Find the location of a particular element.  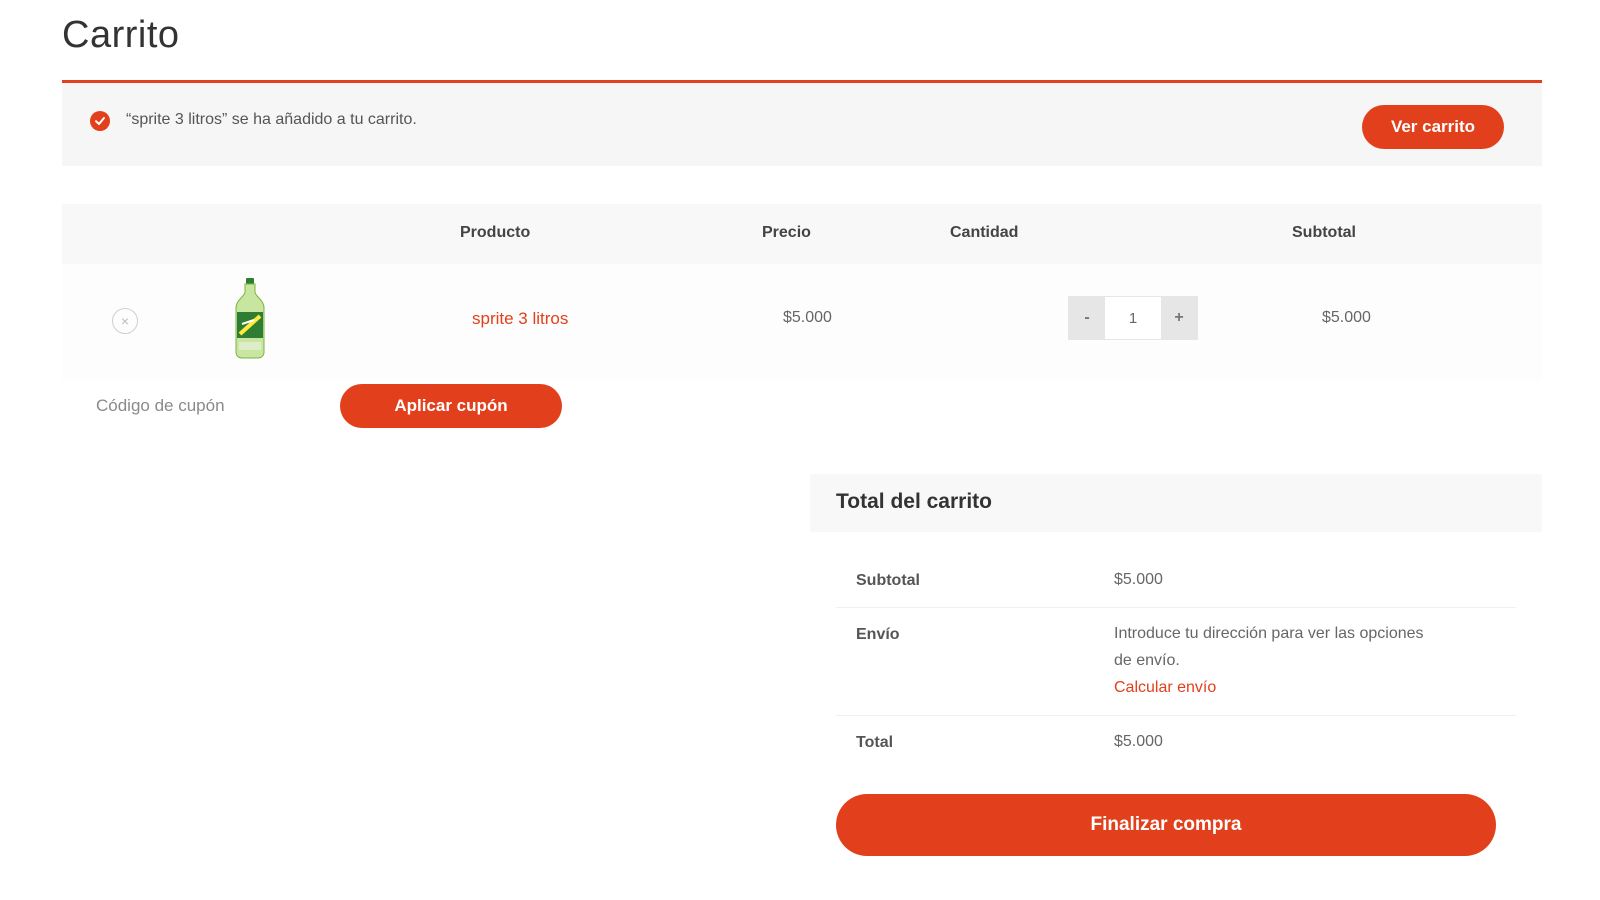

quantity-stepper: - 1 + is located at coordinates (1133, 318).